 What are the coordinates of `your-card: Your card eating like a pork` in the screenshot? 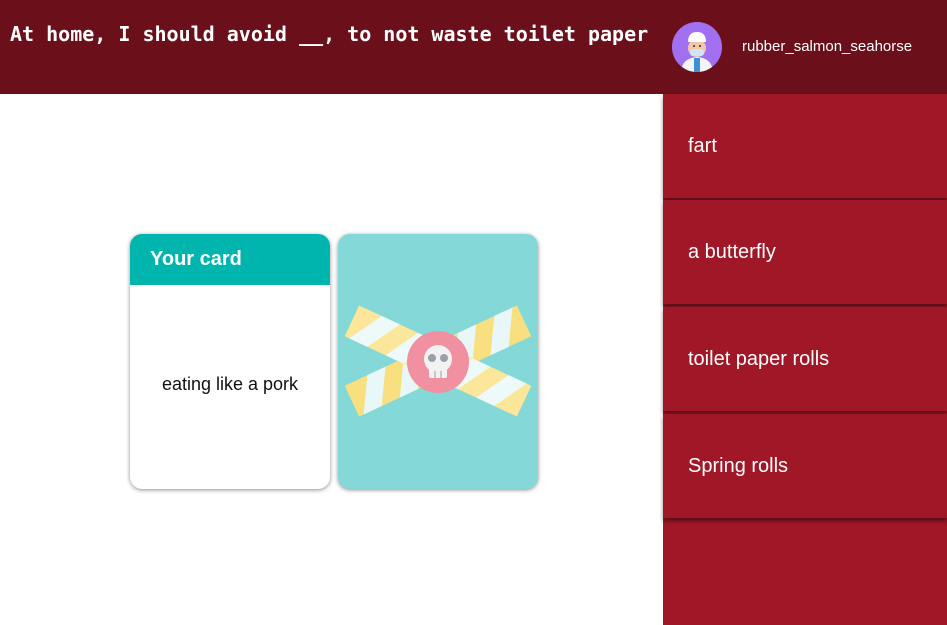 It's located at (230, 361).